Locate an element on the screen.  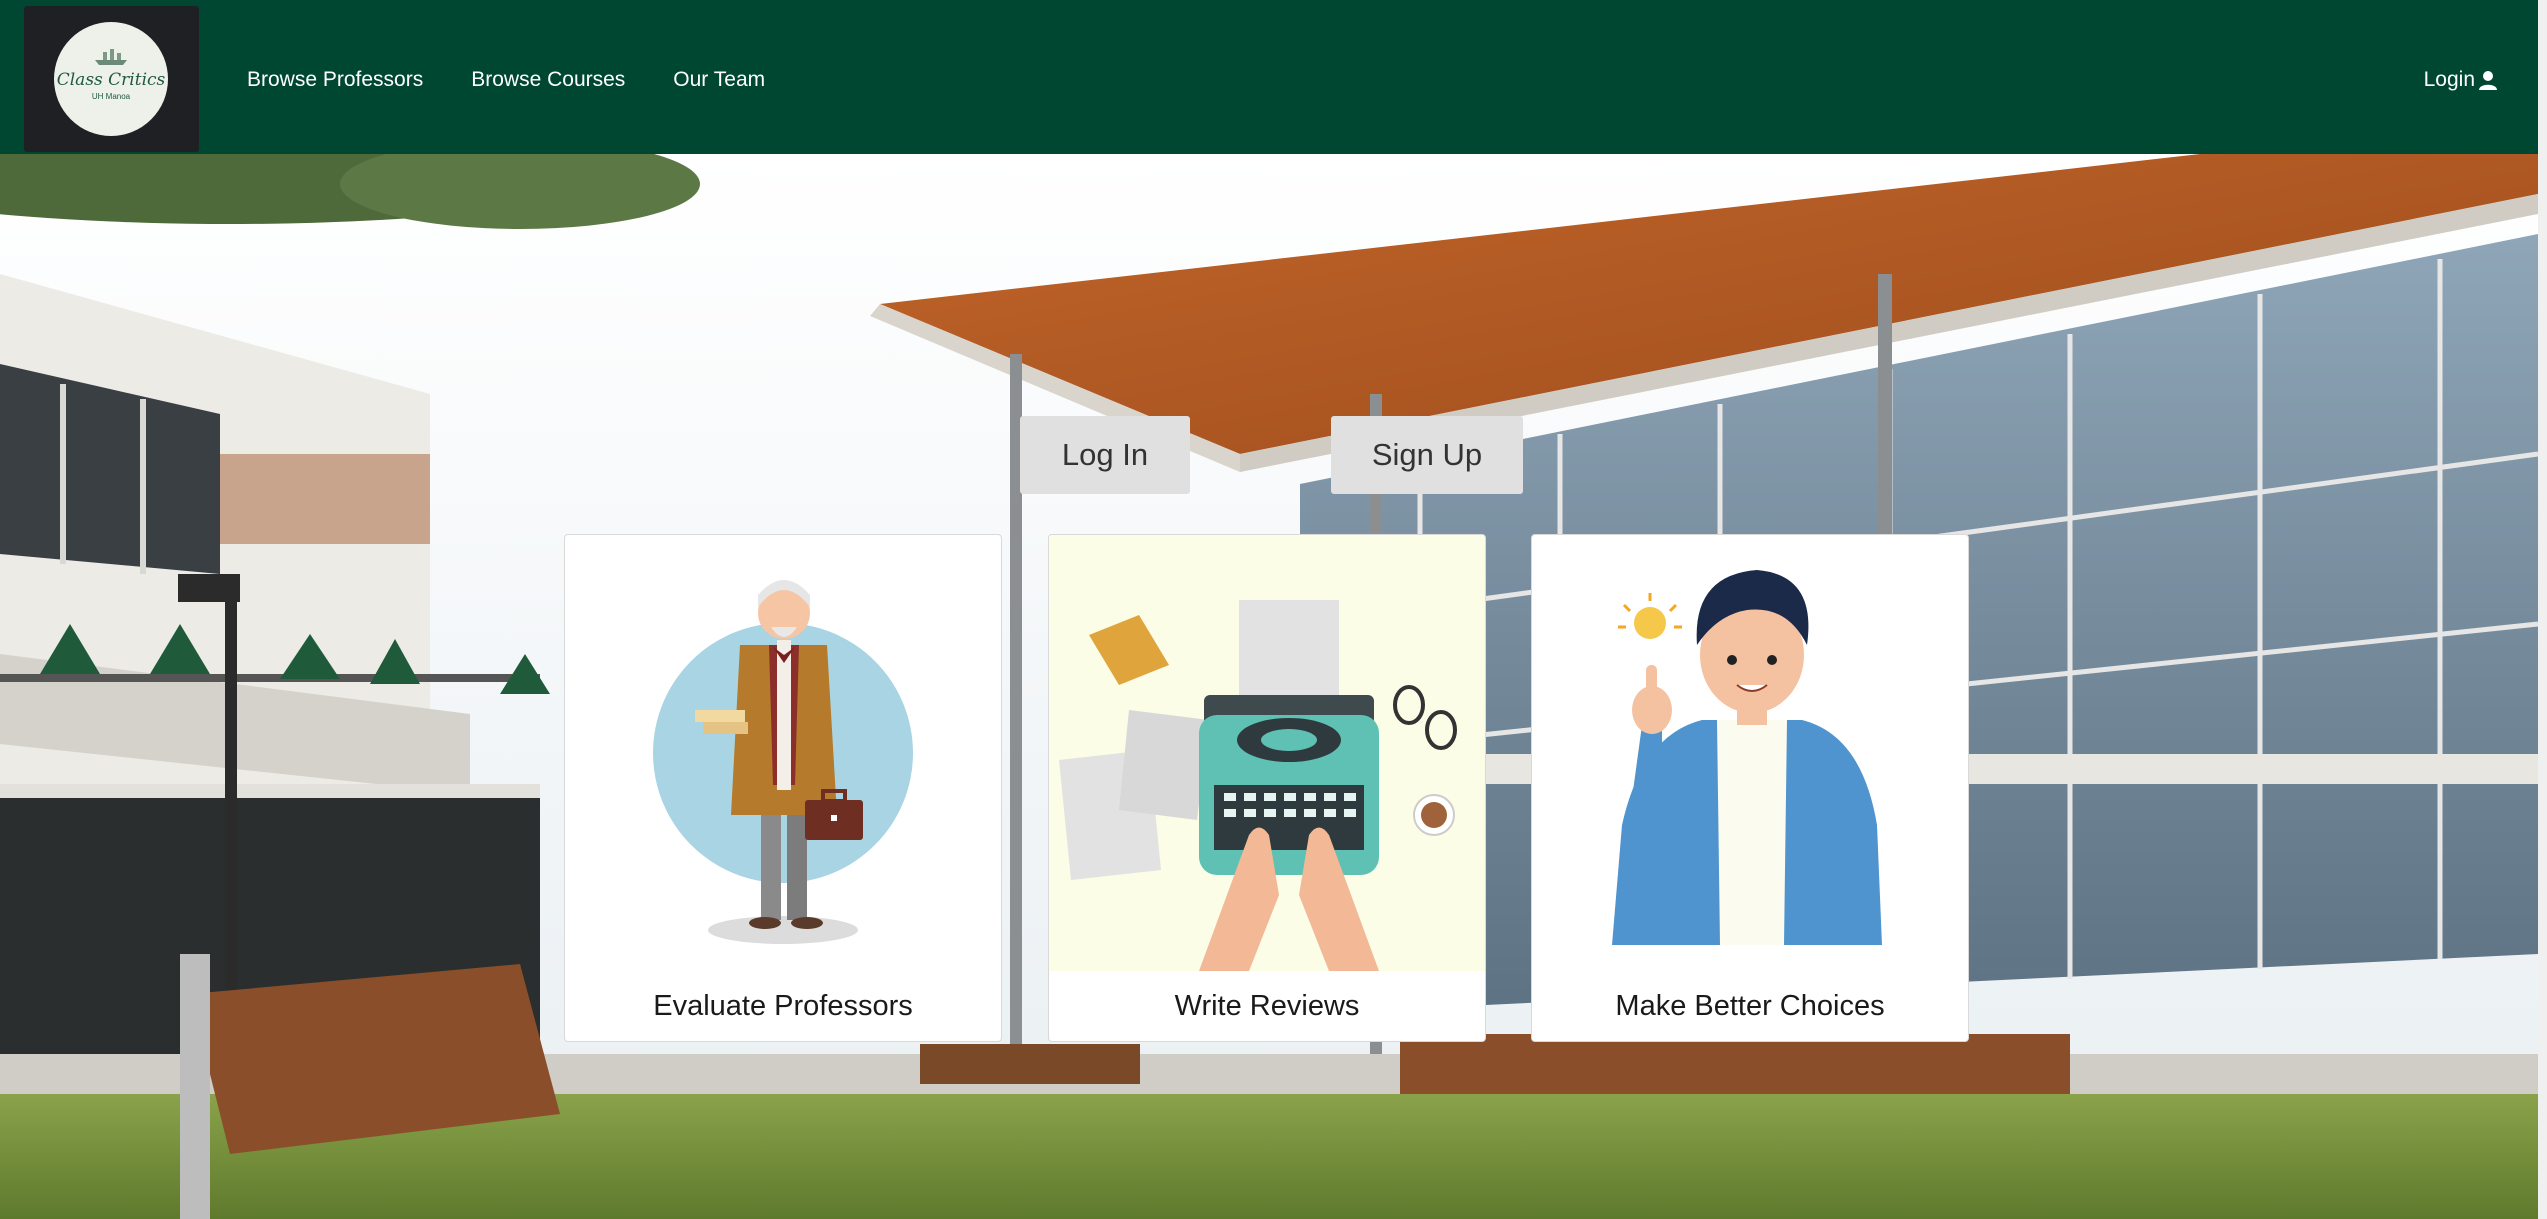
login-link: Login is located at coordinates (2461, 80).